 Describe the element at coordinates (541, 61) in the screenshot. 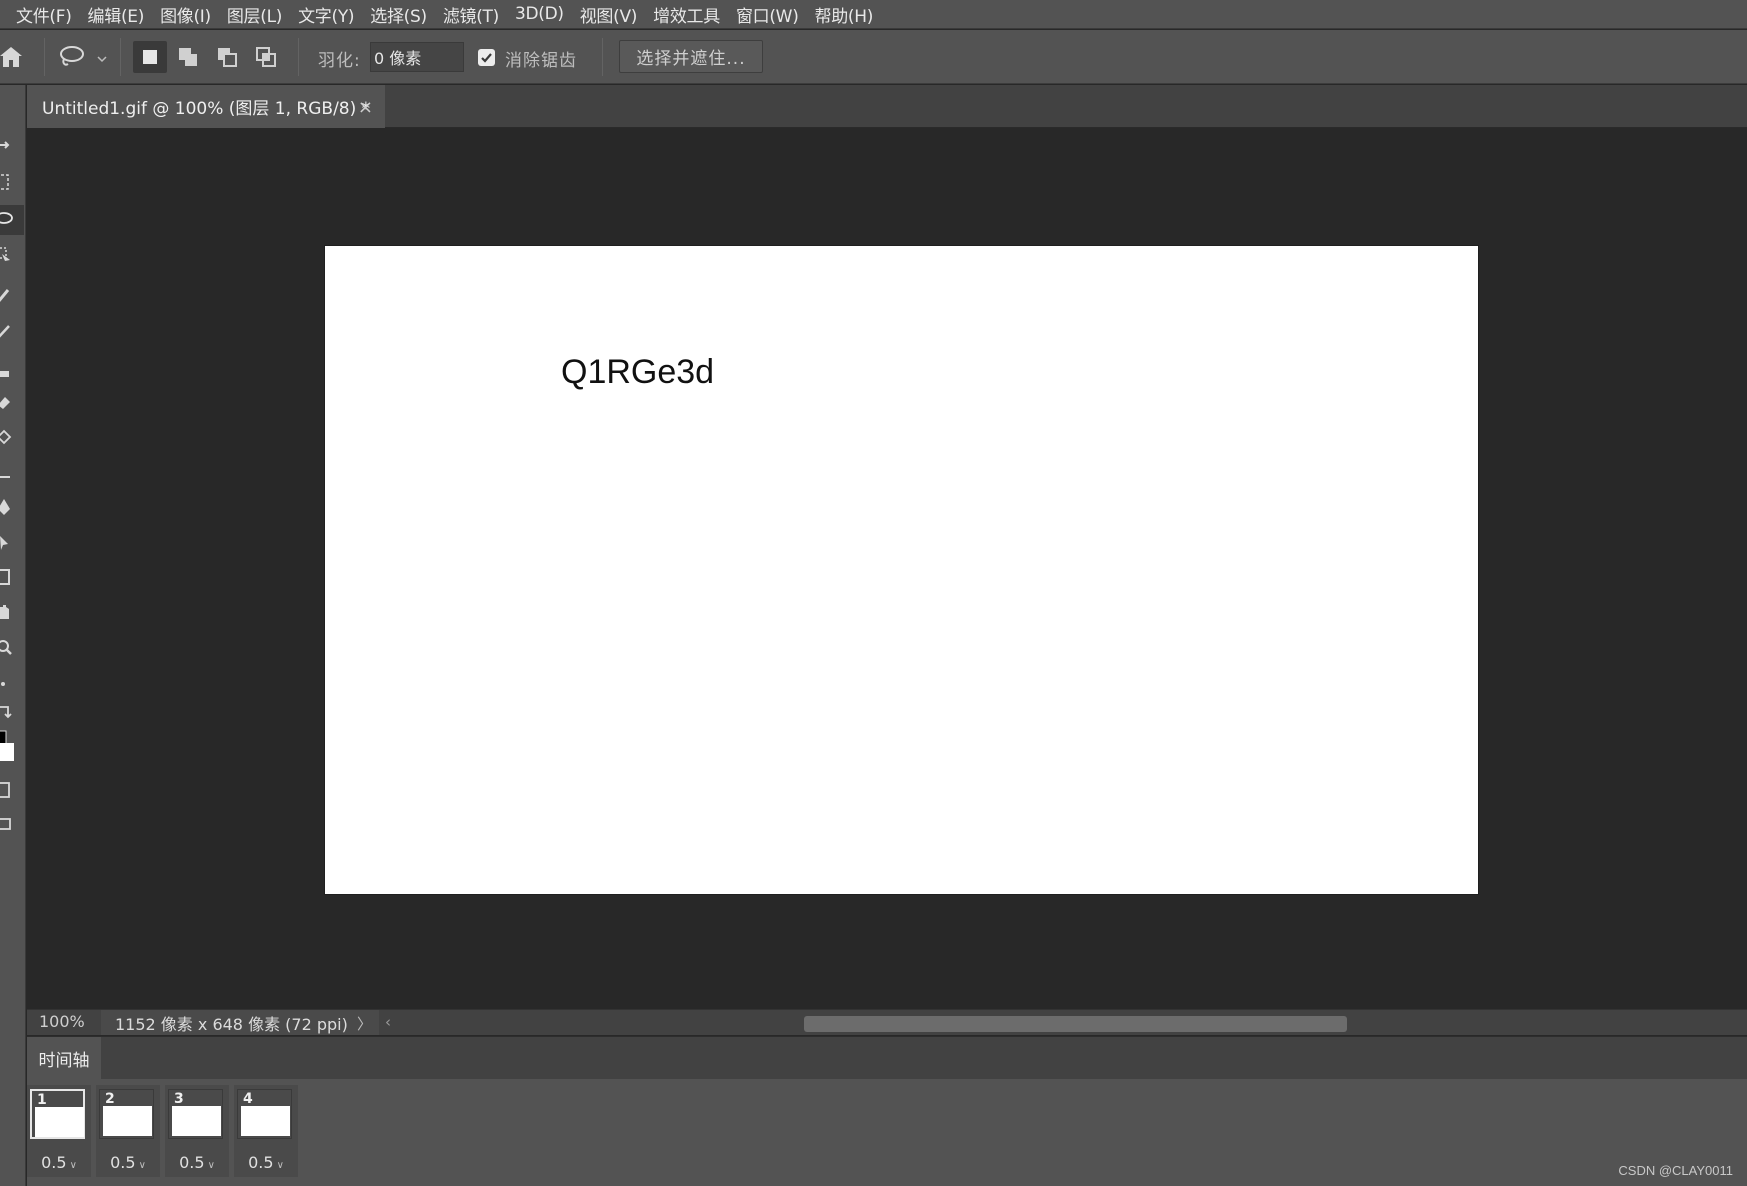

I see `antialias-label: 消除锯齿` at that location.